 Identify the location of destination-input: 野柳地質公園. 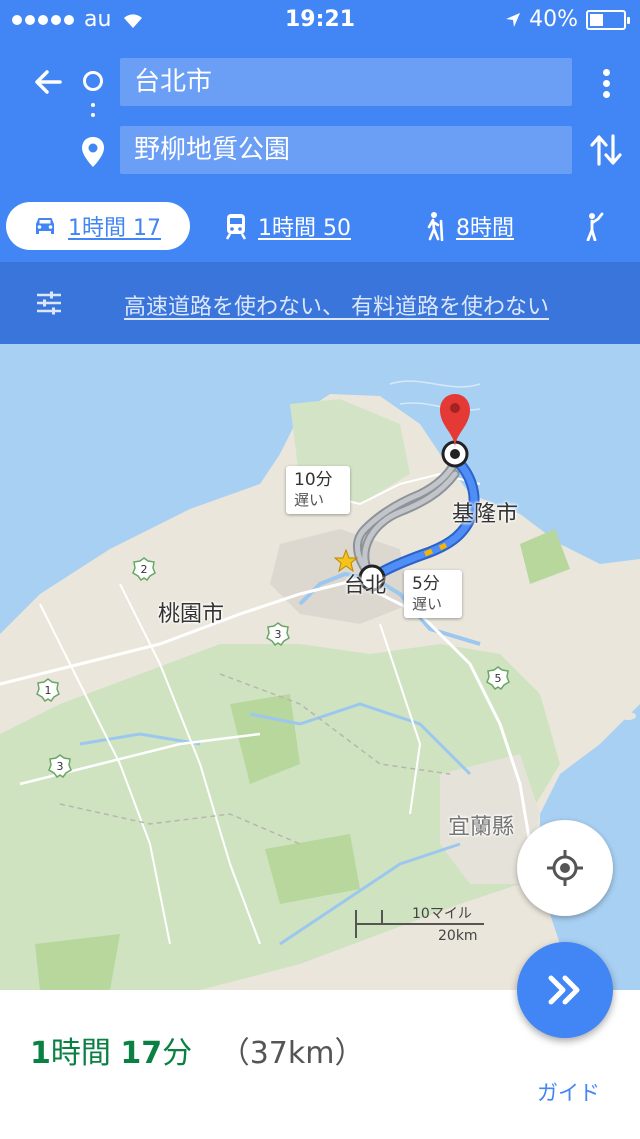
(346, 150).